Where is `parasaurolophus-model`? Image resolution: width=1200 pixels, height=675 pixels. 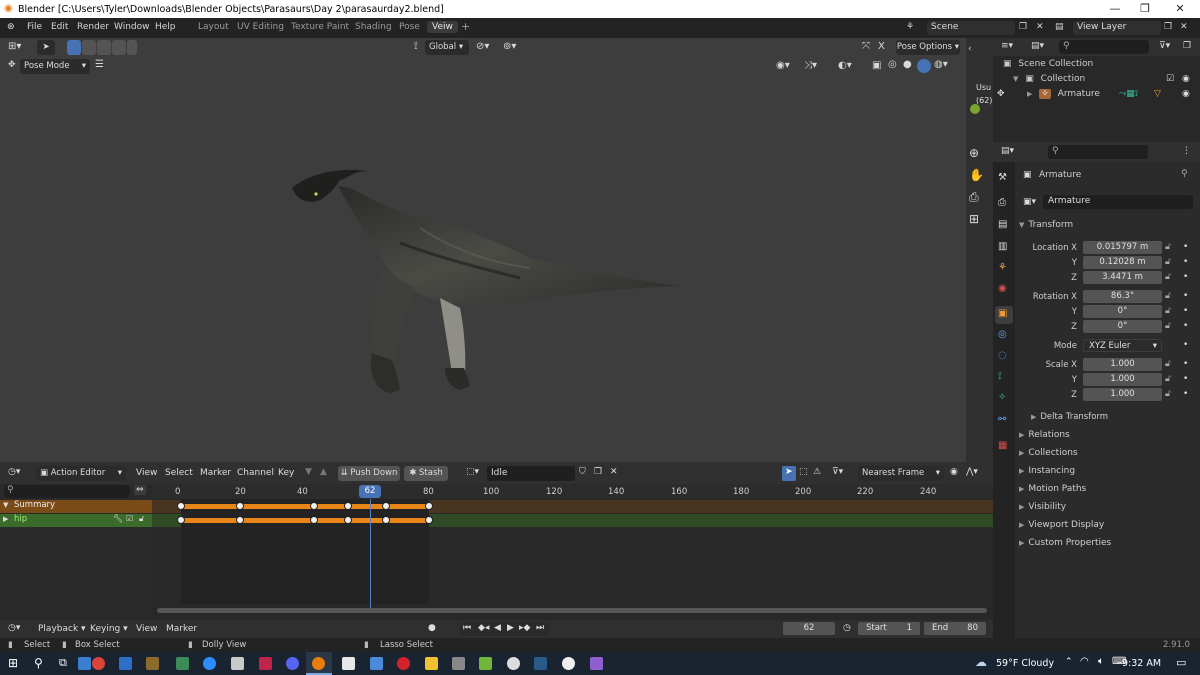 parasaurolophus-model is located at coordinates (485, 273).